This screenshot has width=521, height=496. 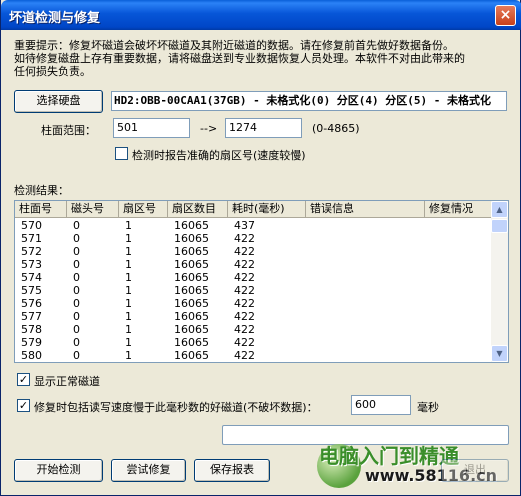 I want to click on table-row: 579 0 1 16065 422, so click(x=254, y=342).